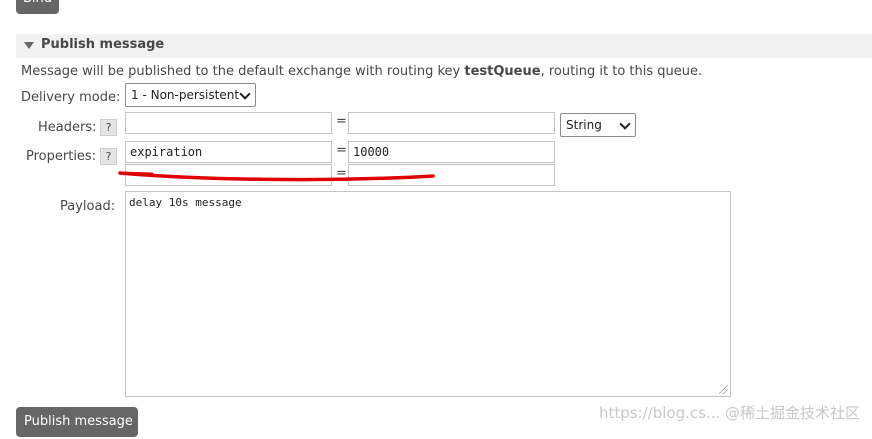  I want to click on header-value-input, so click(451, 123).